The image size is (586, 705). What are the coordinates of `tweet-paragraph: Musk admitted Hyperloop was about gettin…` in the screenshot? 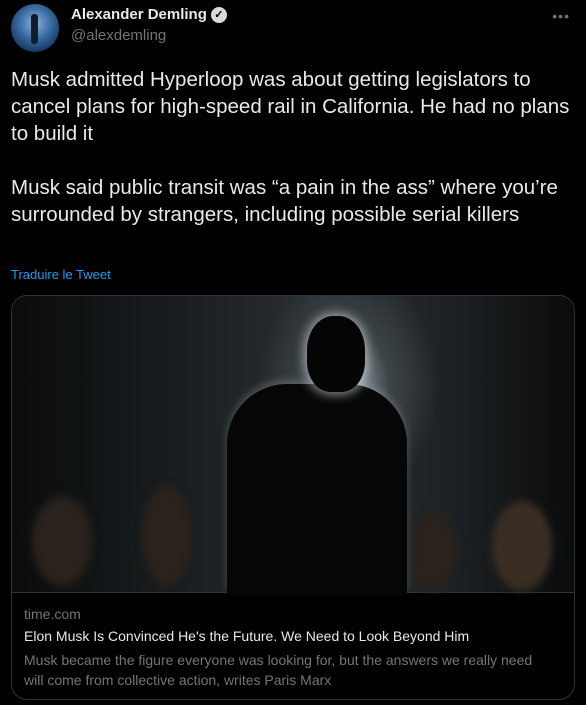 It's located at (290, 106).